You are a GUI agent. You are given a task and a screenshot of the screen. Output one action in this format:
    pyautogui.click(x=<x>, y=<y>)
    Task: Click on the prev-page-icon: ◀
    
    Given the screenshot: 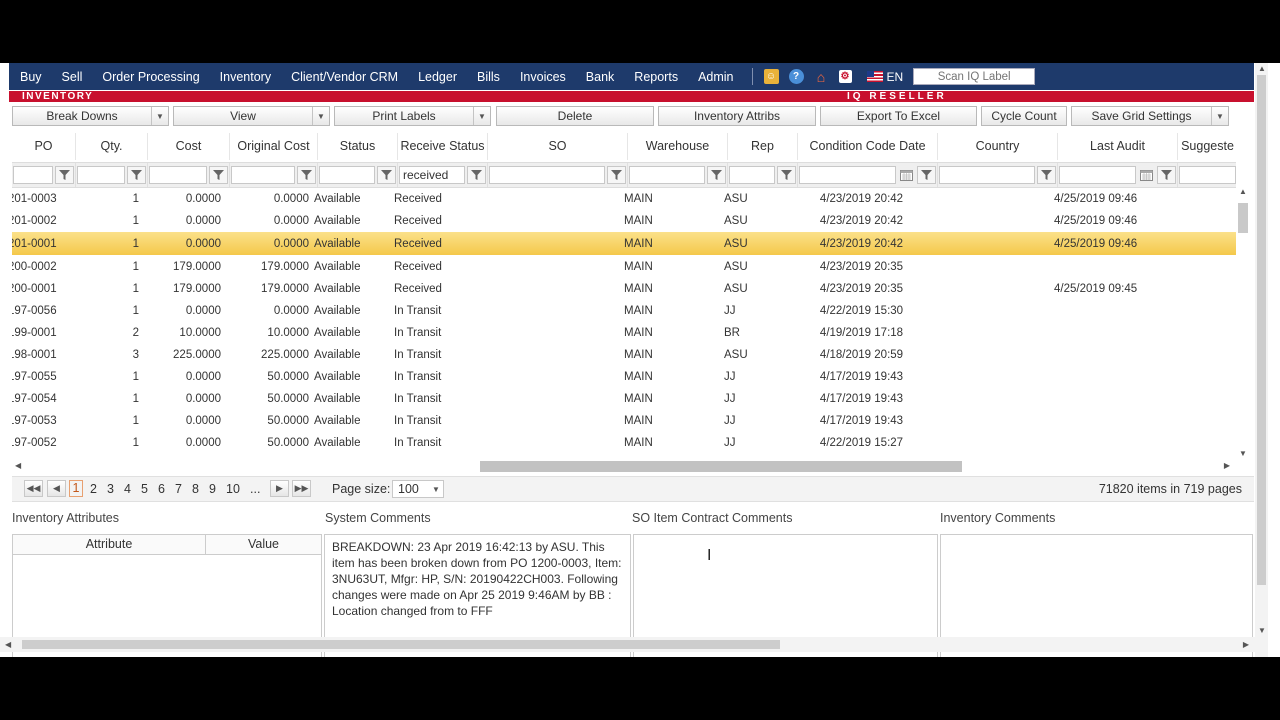 What is the action you would take?
    pyautogui.click(x=56, y=488)
    